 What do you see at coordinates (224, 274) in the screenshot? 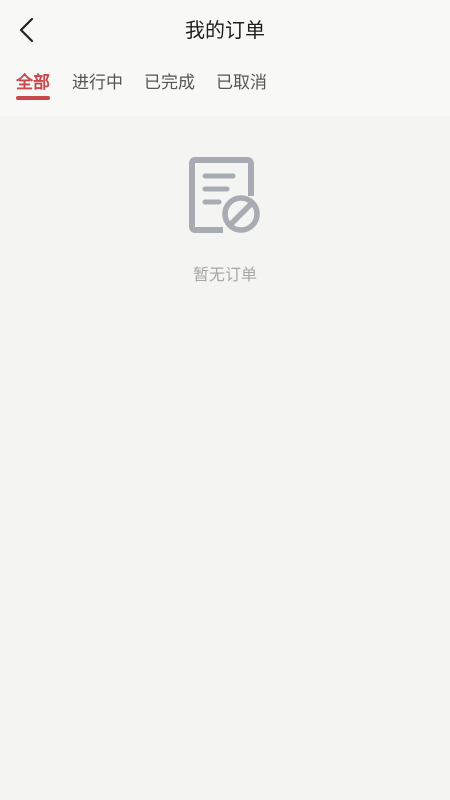
I see `empty-state-text: 暂无订单` at bounding box center [224, 274].